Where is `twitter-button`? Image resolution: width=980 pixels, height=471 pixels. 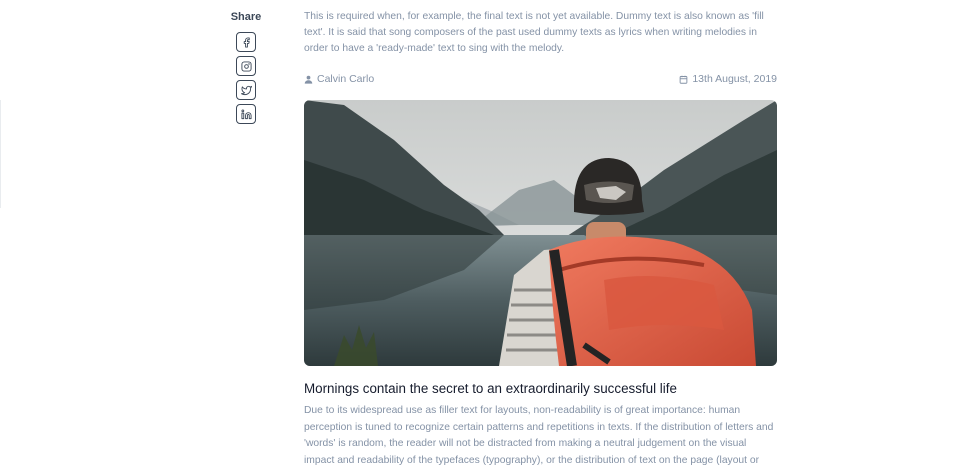
twitter-button is located at coordinates (246, 90).